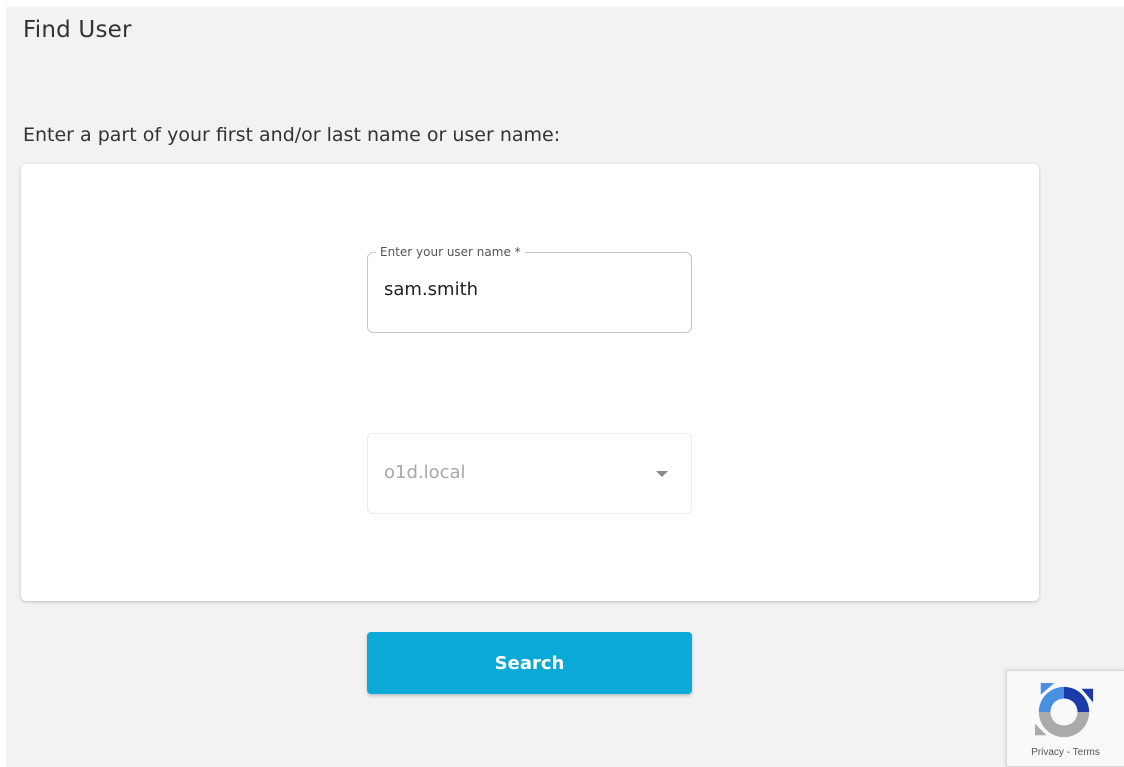  Describe the element at coordinates (1086, 752) in the screenshot. I see `terms-link: Terms` at that location.